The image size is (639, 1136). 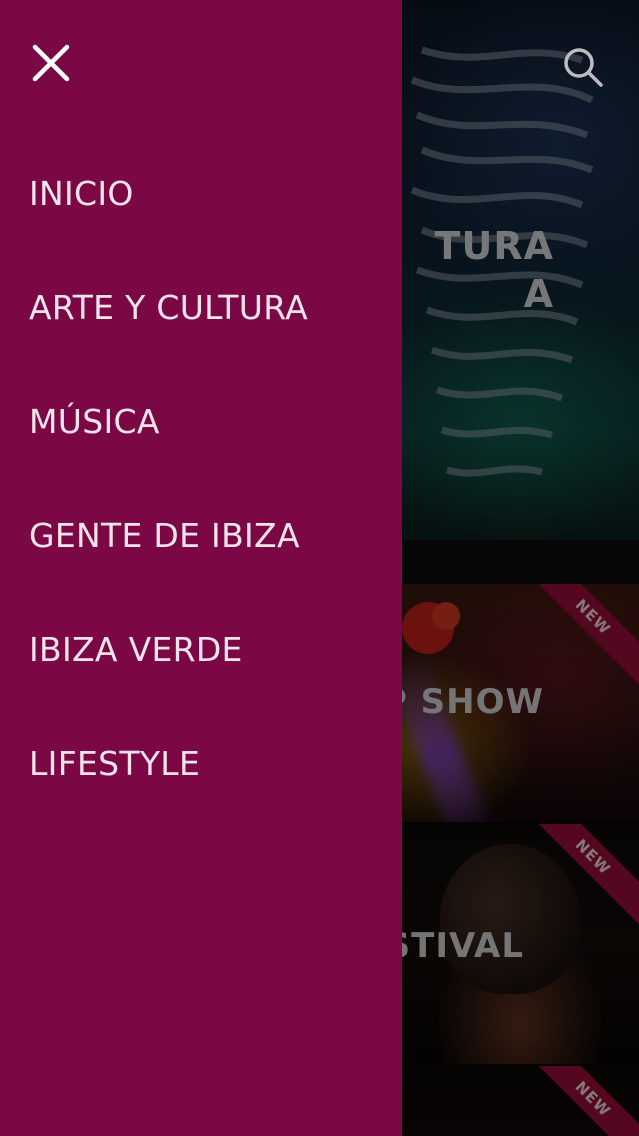 I want to click on nav-item-inicio: INICIO, so click(x=201, y=197).